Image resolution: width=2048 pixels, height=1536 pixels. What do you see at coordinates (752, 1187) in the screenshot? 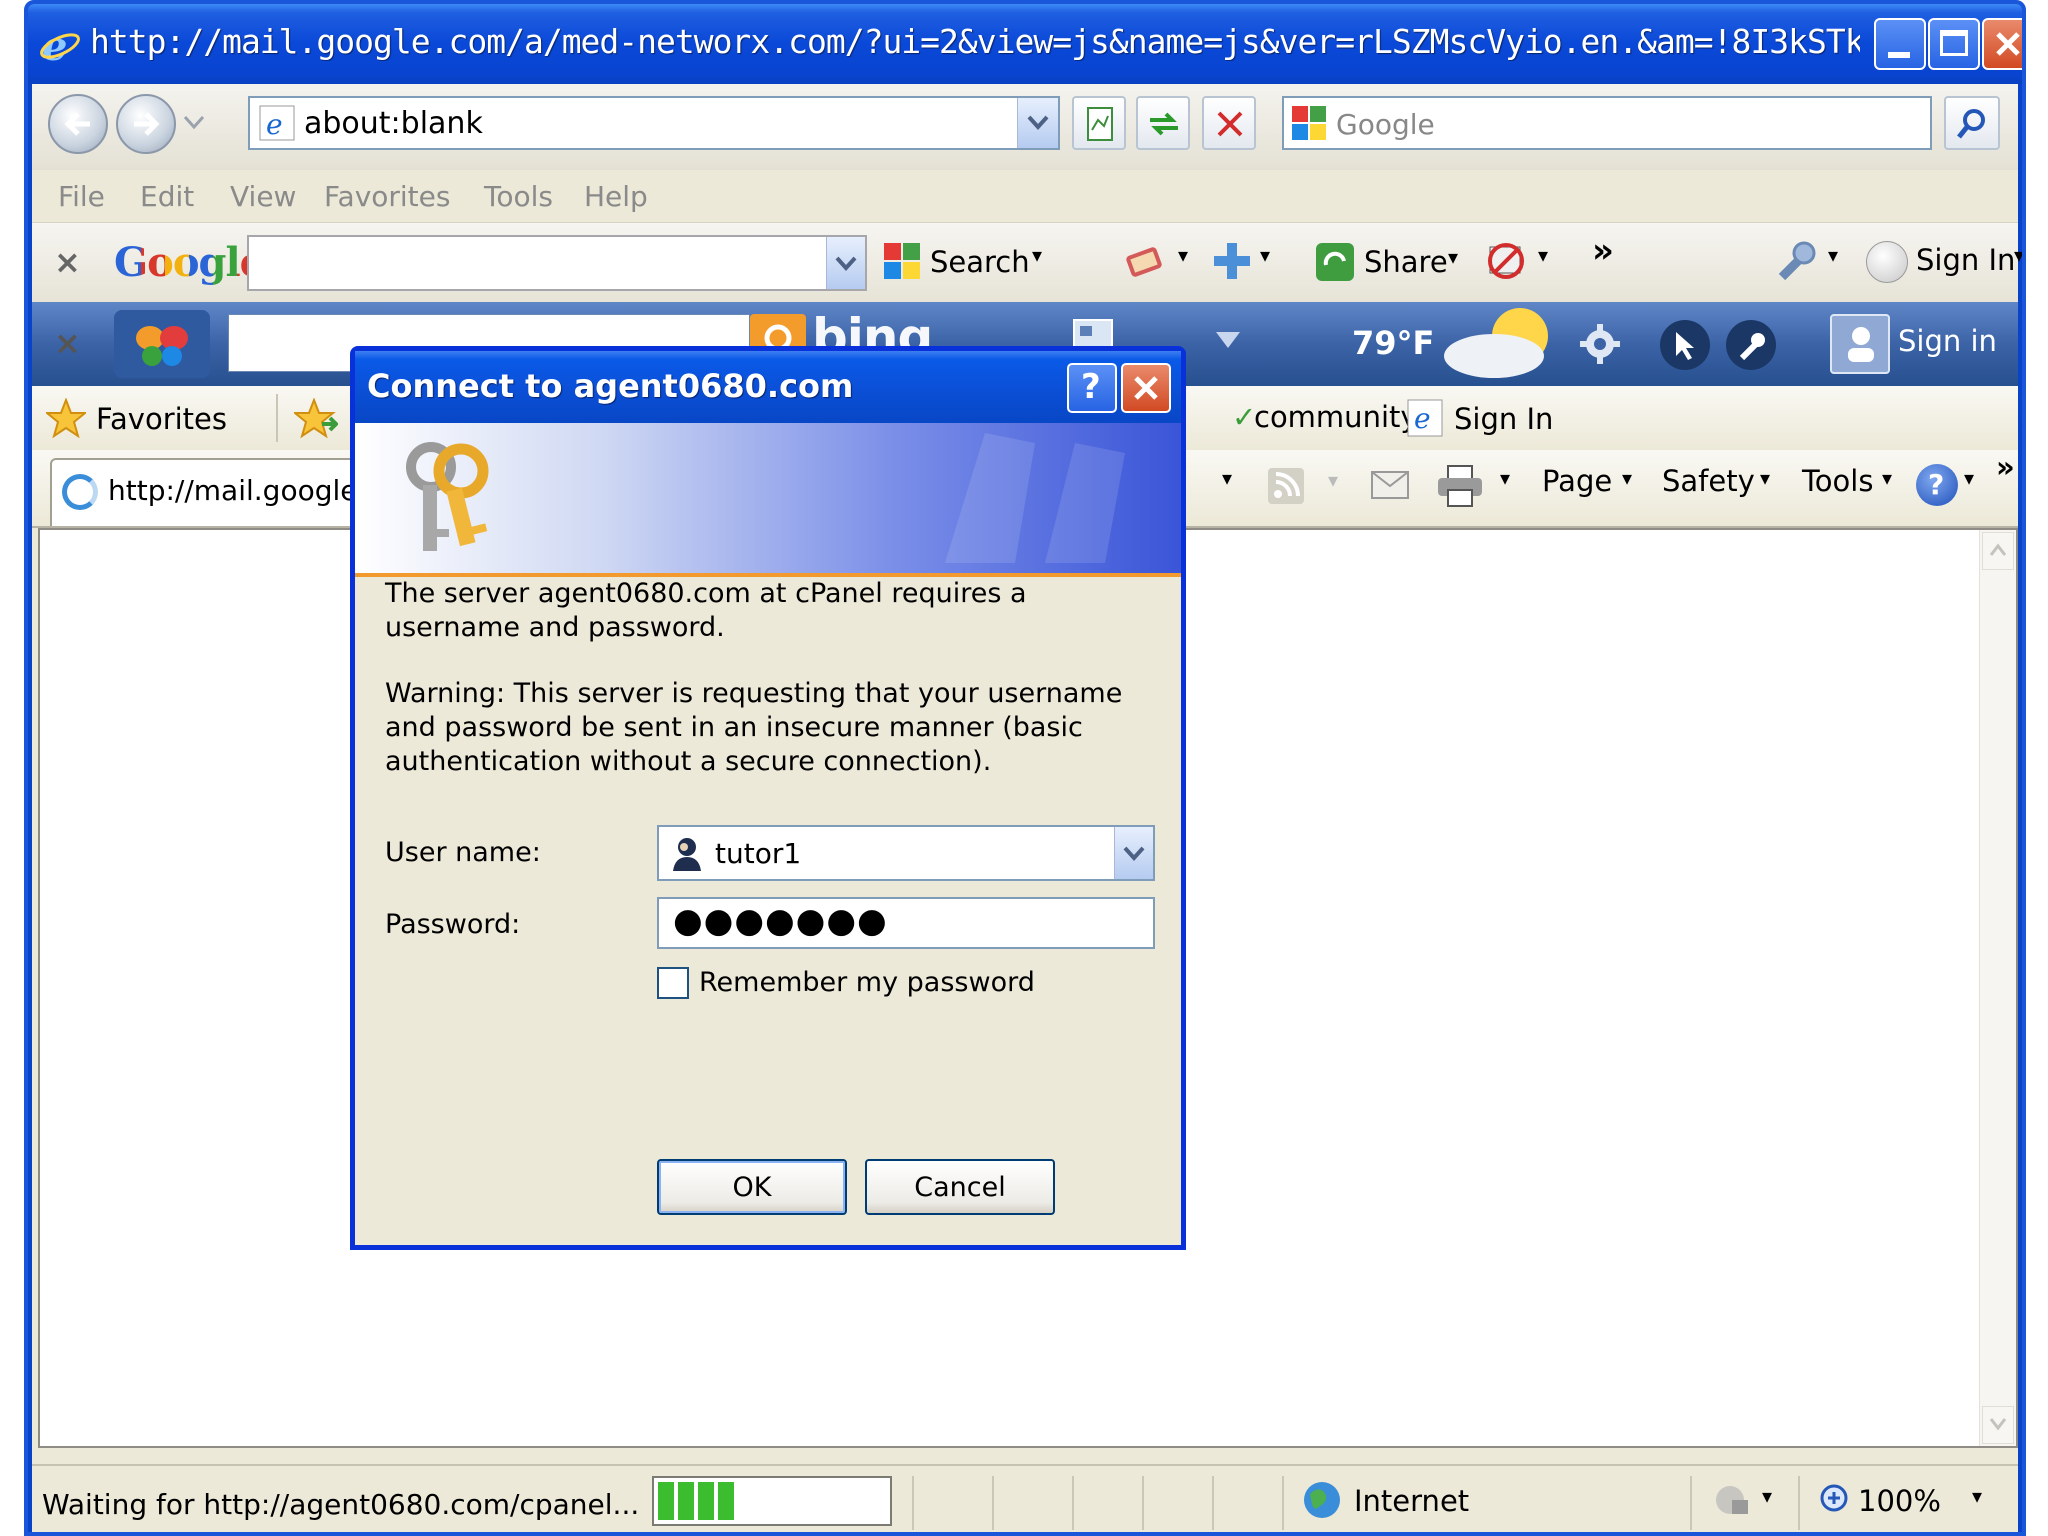
I see `ok-button: OK` at bounding box center [752, 1187].